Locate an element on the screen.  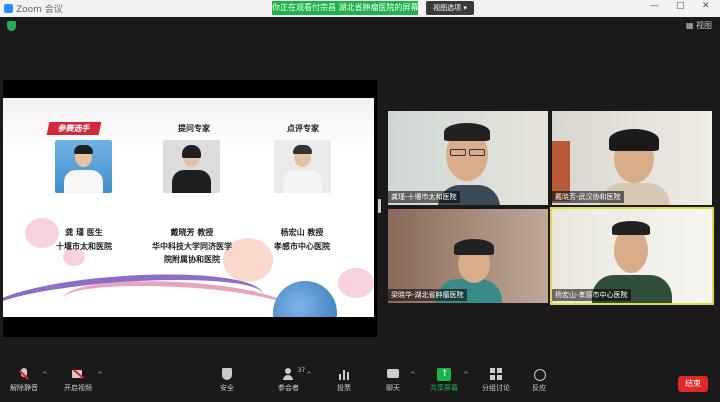
reactions-label: 反应 is located at coordinates (539, 388).